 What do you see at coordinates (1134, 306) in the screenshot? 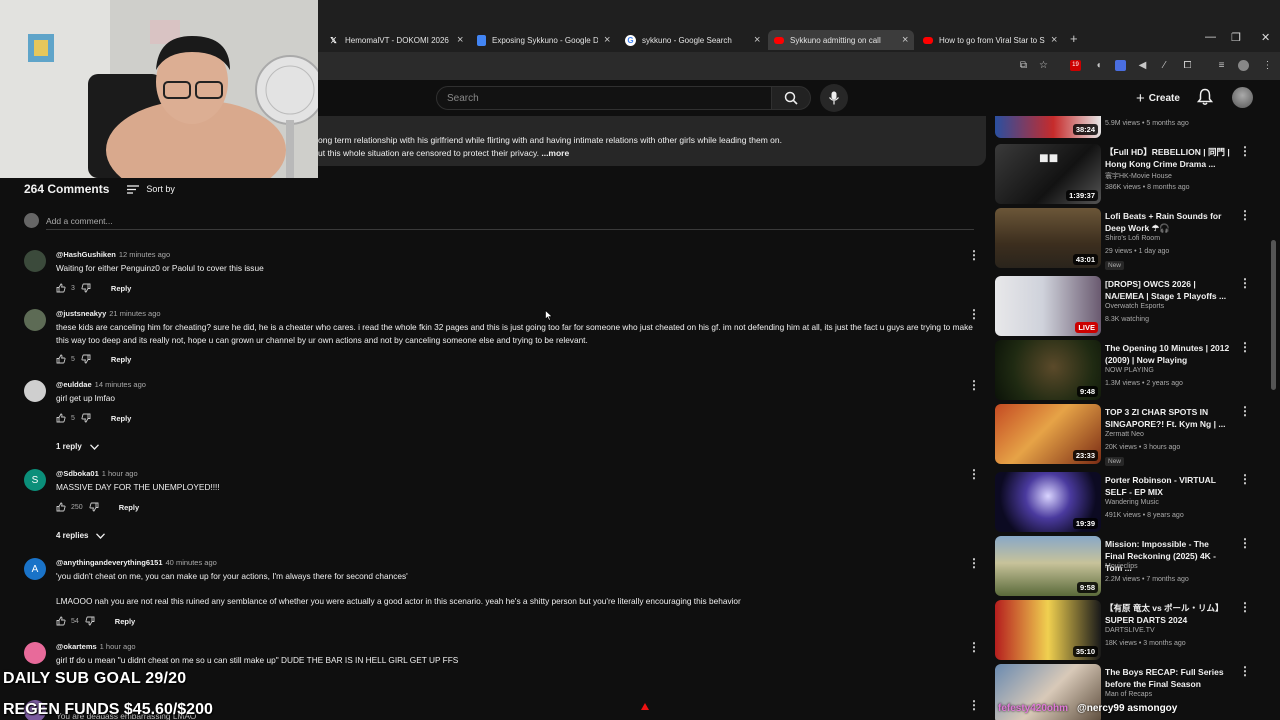
I see `video-channel: Overwatch Esports` at bounding box center [1134, 306].